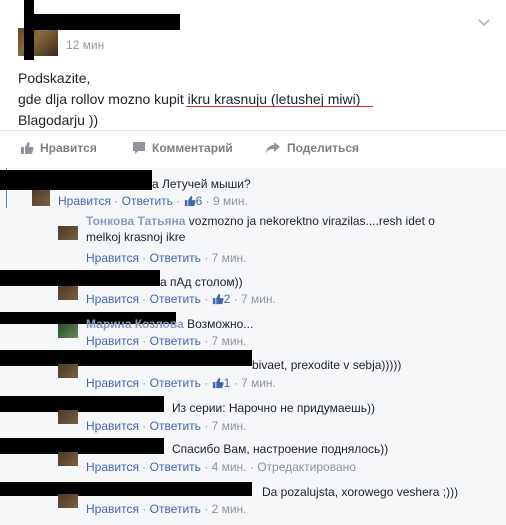 This screenshot has width=506, height=525. I want to click on comment-text: а пАд столом)), so click(201, 282).